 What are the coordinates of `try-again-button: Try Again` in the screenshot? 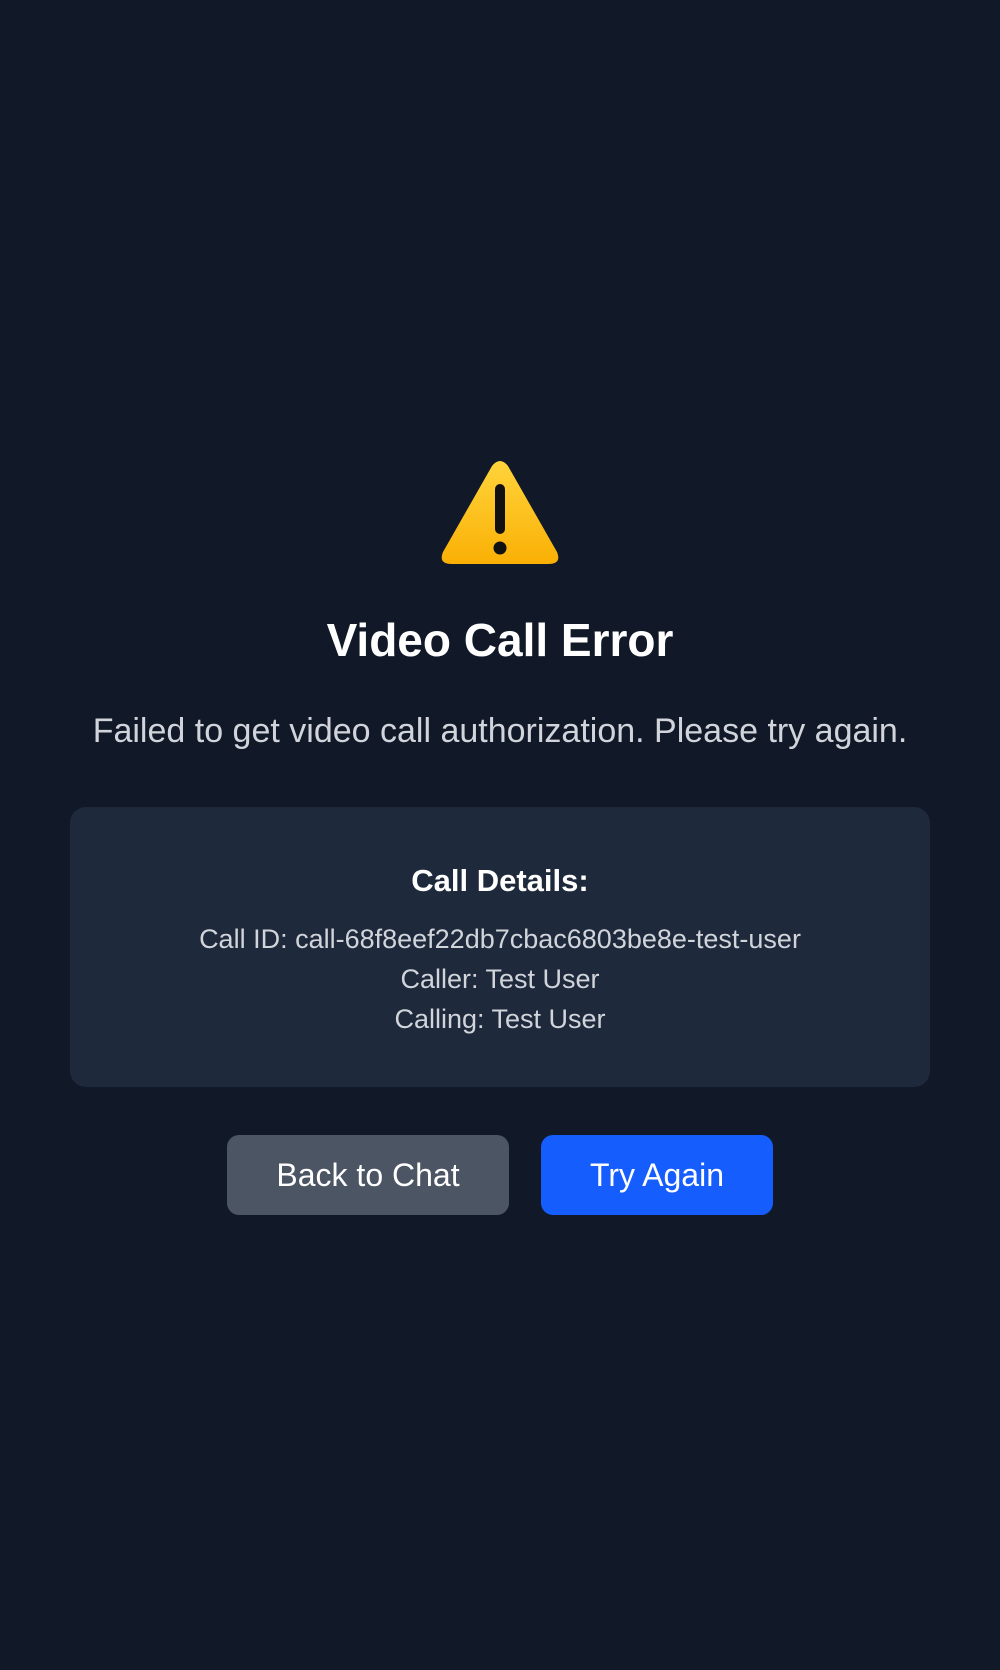 It's located at (657, 1175).